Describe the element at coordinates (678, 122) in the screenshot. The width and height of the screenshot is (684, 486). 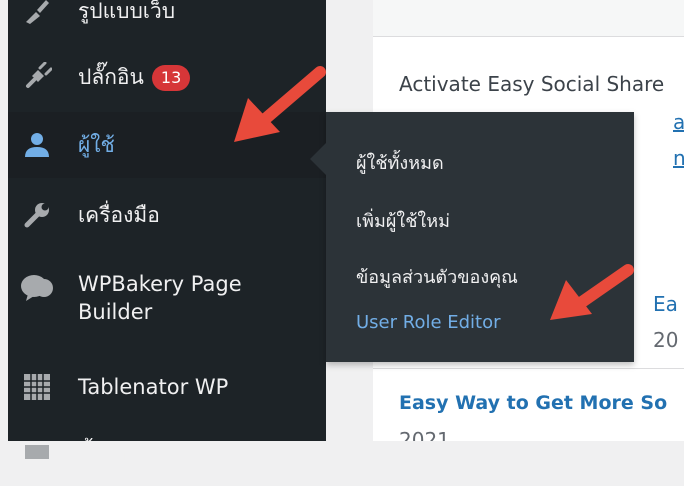
I see `notice-link: ate` at that location.